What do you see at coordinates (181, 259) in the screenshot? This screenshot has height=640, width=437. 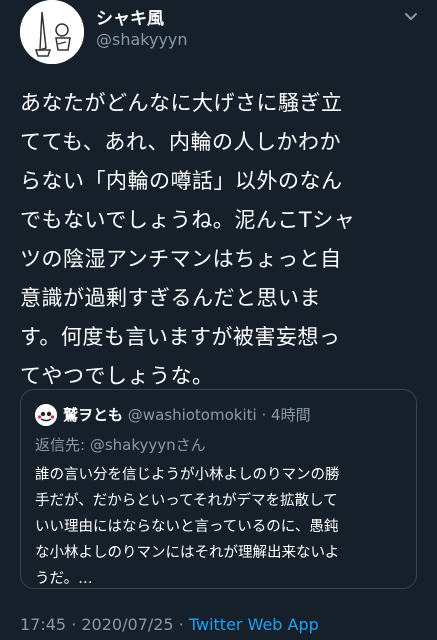 I see `tweet-text-line: ツの陰湿アンチマンはちょっと自` at bounding box center [181, 259].